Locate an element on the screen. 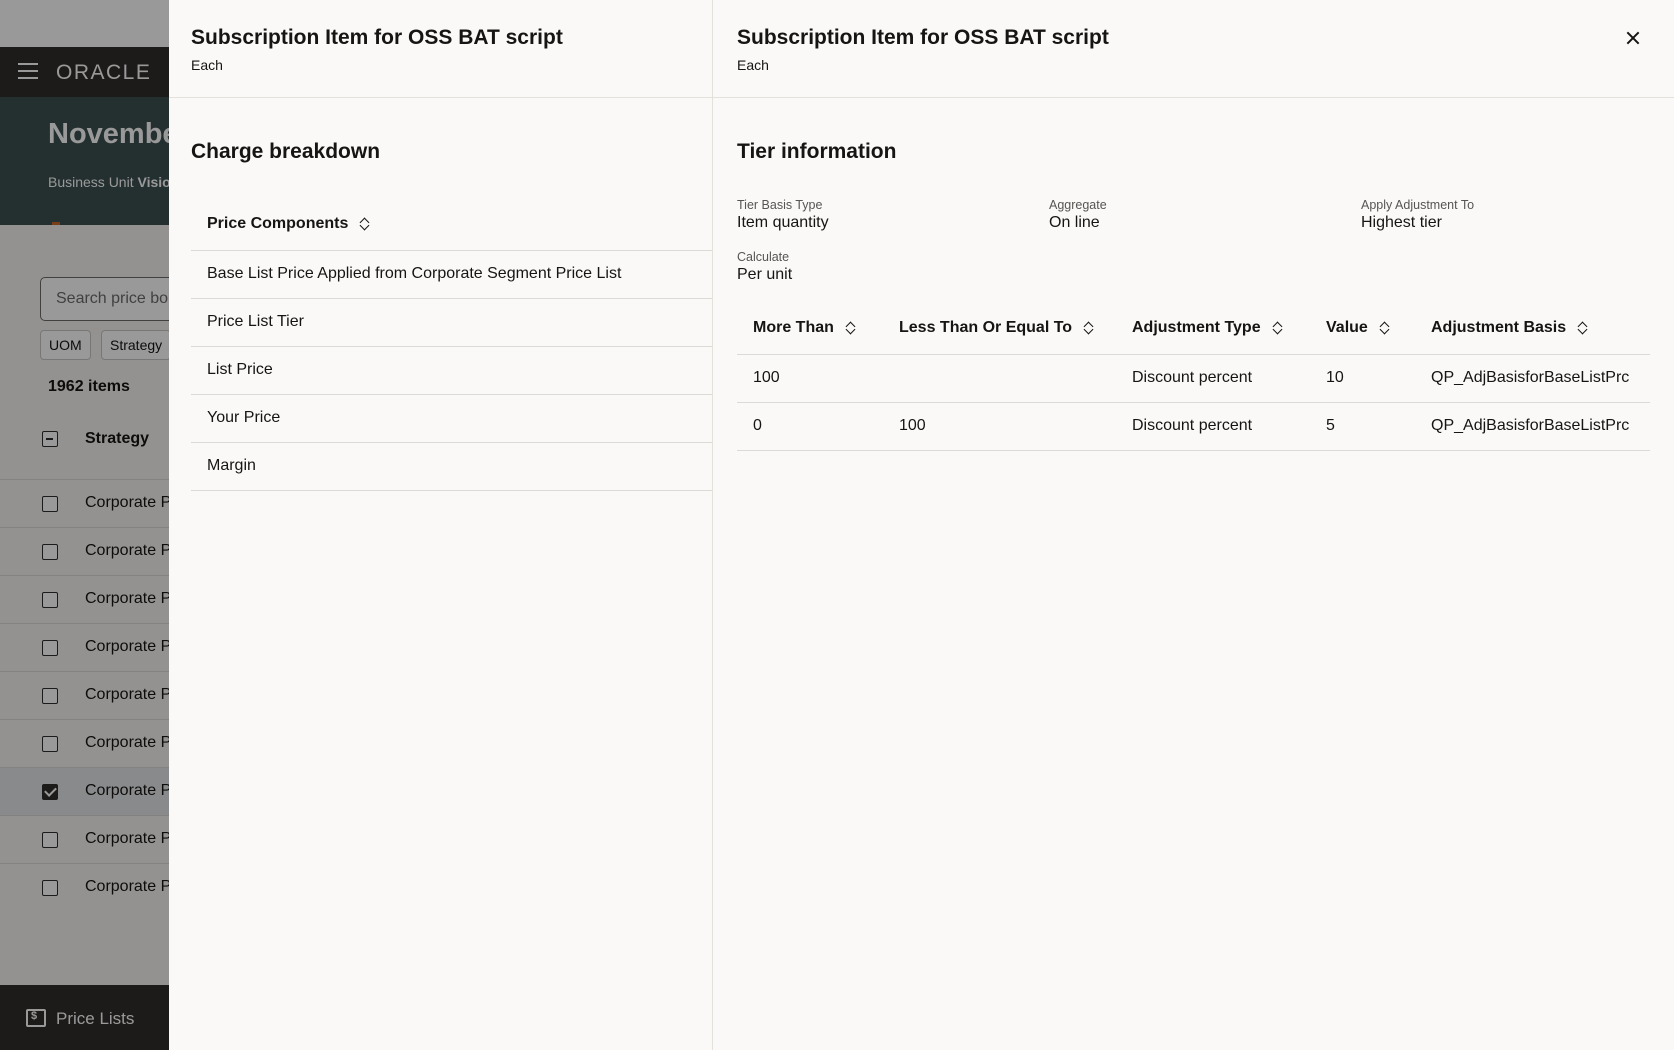 The height and width of the screenshot is (1050, 1680). column-header-more-than: More Than is located at coordinates (804, 328).